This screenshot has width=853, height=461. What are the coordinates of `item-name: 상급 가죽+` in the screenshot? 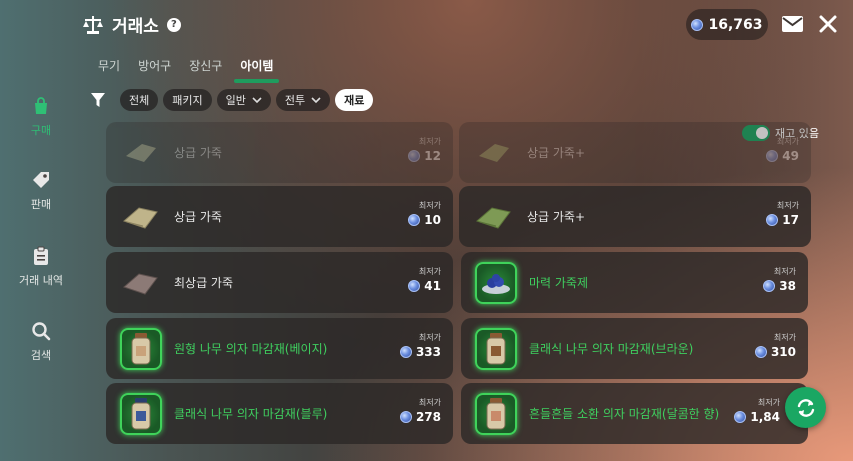 It's located at (556, 217).